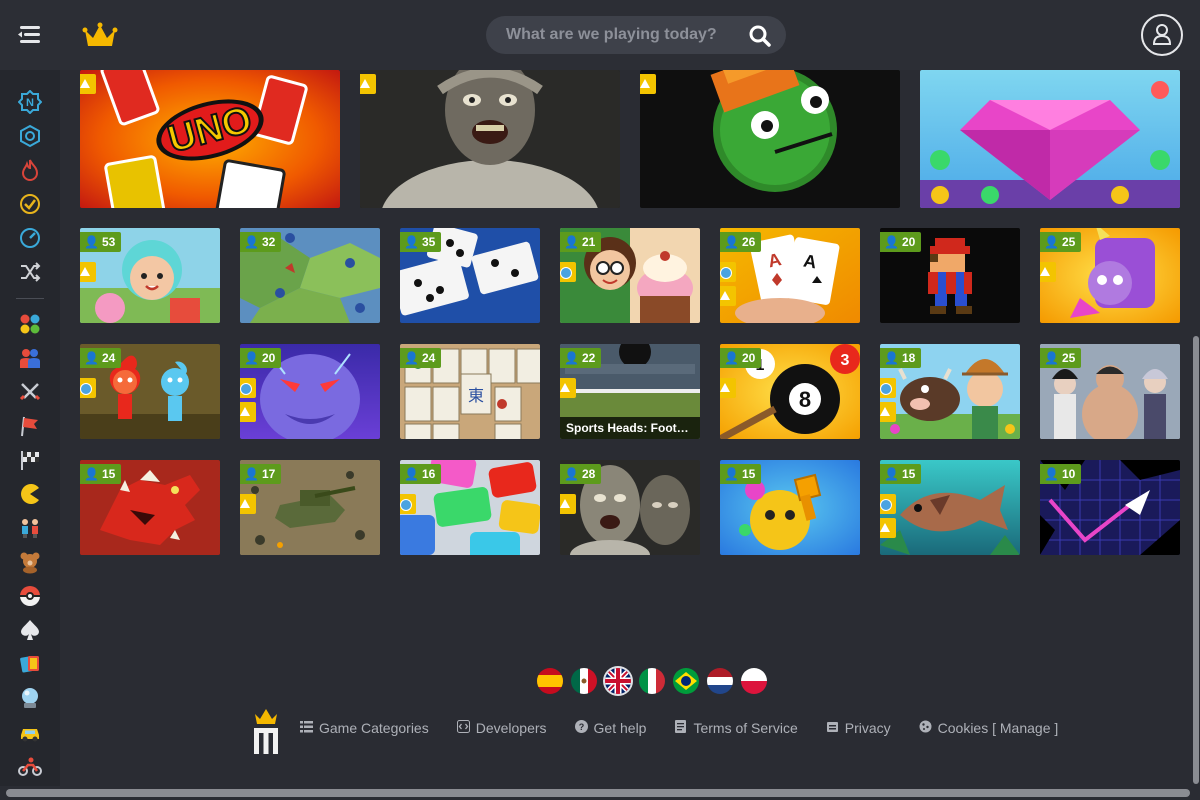 The image size is (1200, 800). Describe the element at coordinates (470, 275) in the screenshot. I see `game-tile: 👤 35` at that location.